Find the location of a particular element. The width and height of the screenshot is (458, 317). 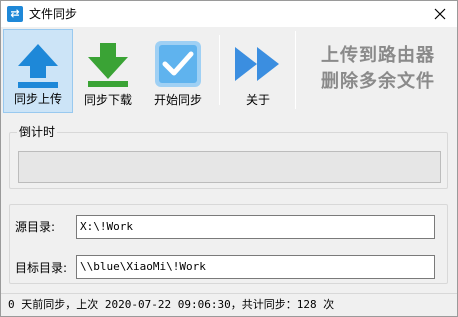

hint-line-1: 上传到路由器 is located at coordinates (378, 55).